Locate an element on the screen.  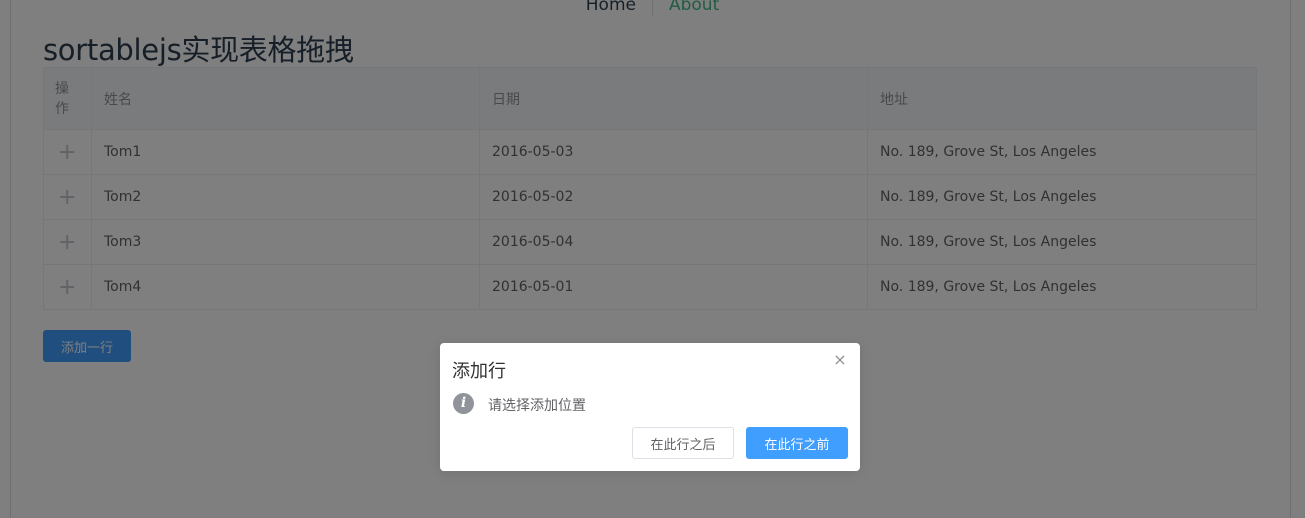
info-icon: i is located at coordinates (463, 403).